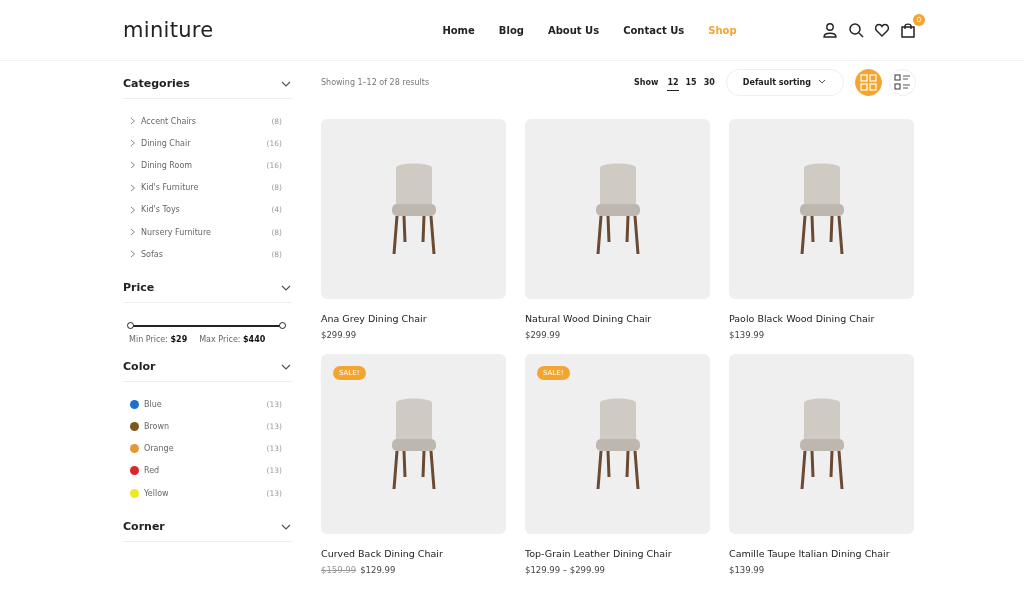 Image resolution: width=1024 pixels, height=592 pixels. I want to click on category-link: Kid's Furniture, so click(170, 188).